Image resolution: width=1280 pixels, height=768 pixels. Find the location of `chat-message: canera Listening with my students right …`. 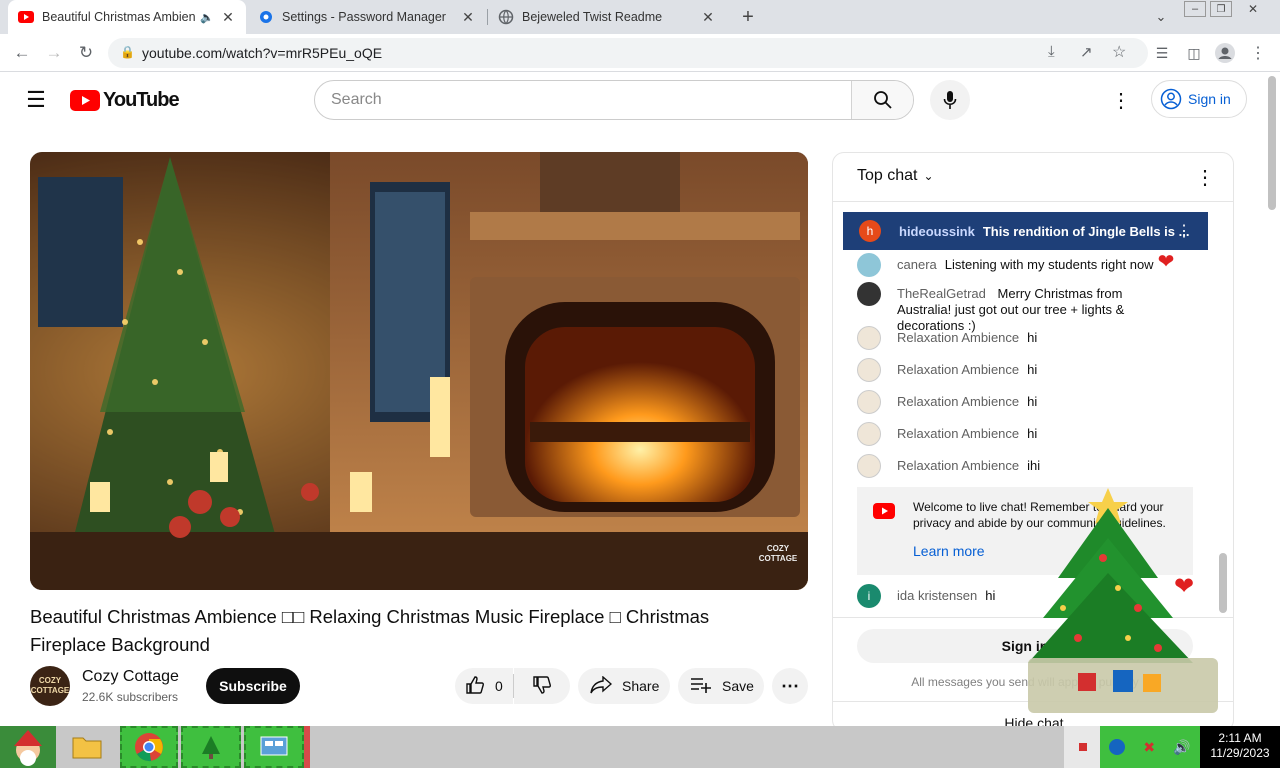

chat-message: canera Listening with my students right … is located at coordinates (1017, 264).